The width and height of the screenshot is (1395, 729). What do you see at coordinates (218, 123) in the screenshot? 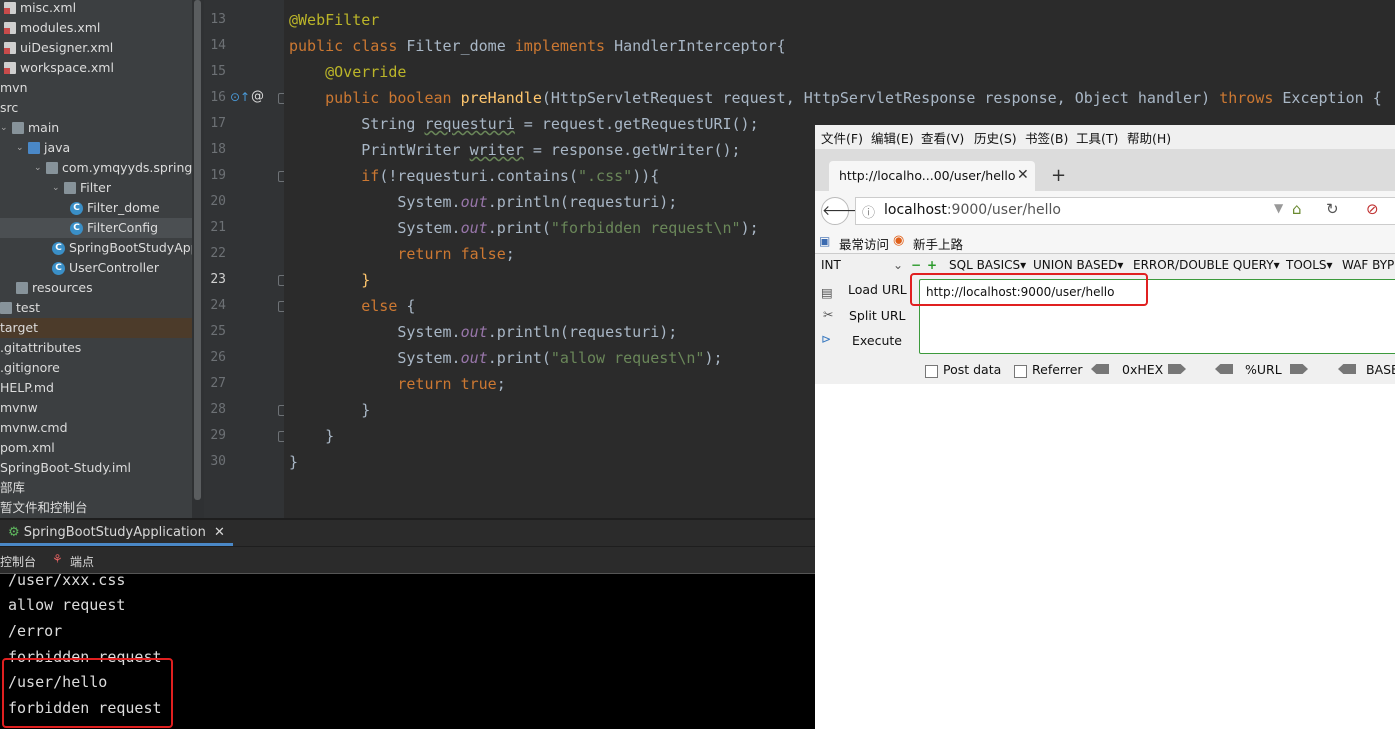
I see `line-number: 17` at bounding box center [218, 123].